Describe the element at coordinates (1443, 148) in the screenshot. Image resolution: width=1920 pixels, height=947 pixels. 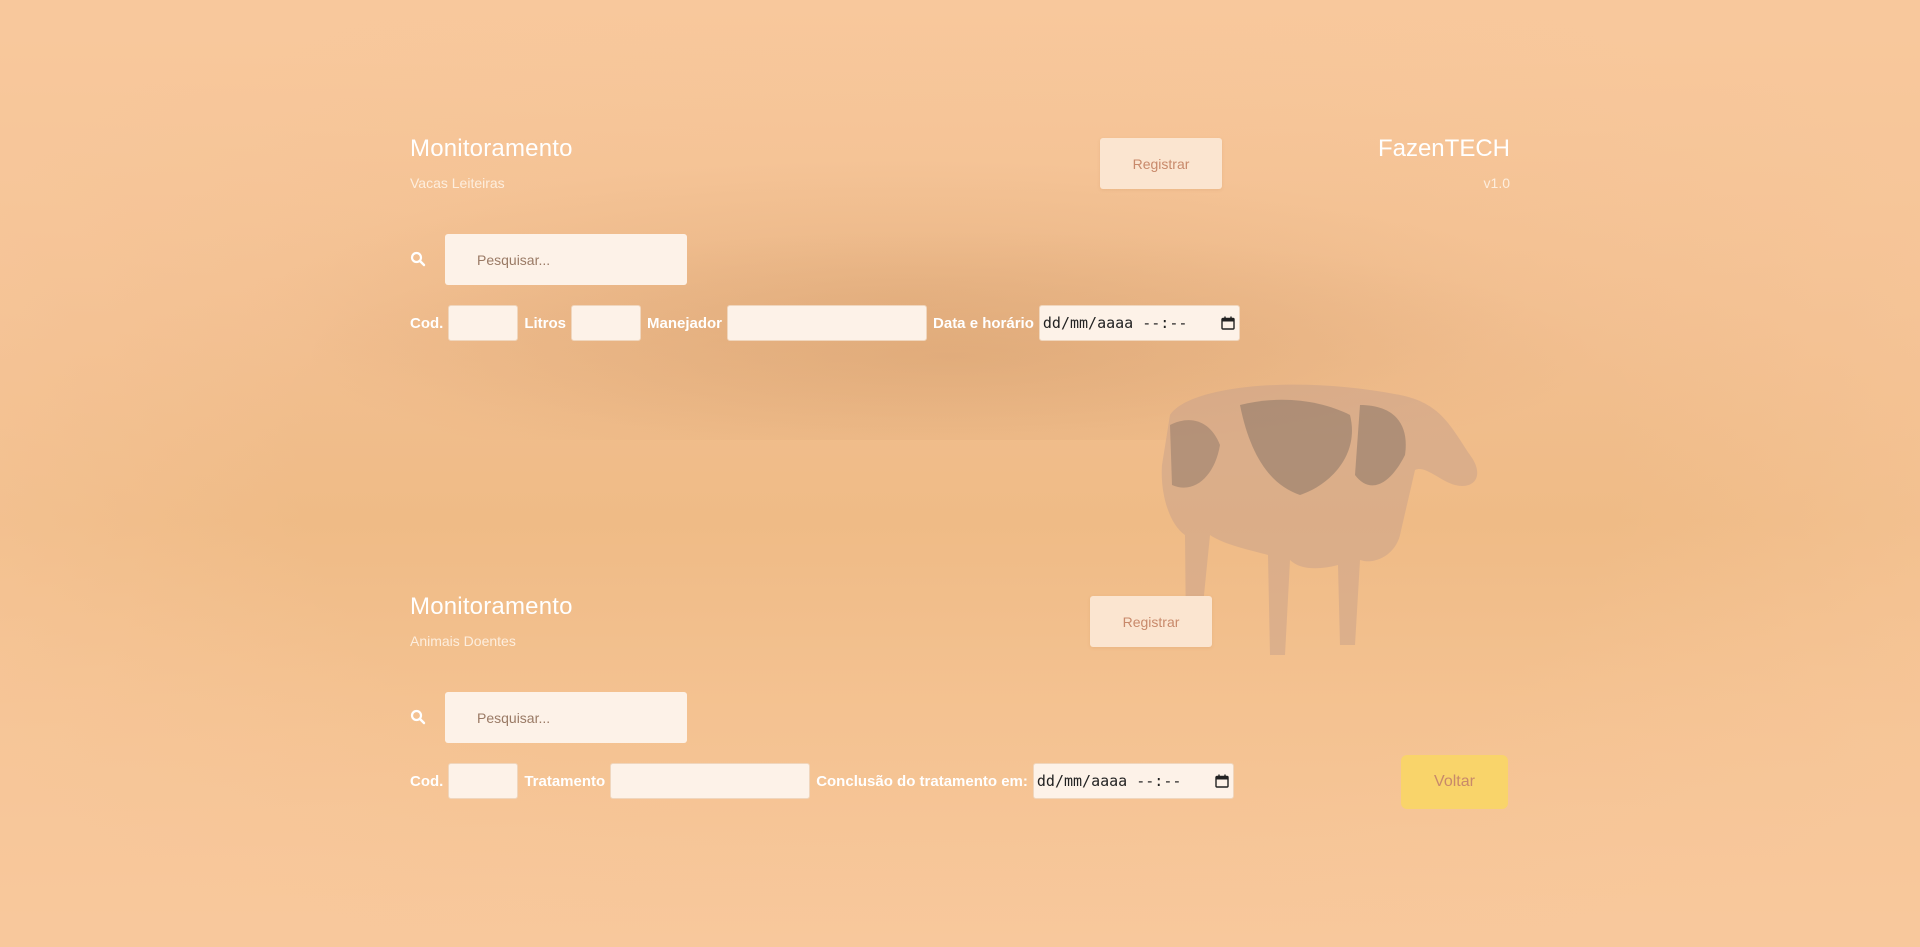
I see `brand-name: FazenTECH` at that location.